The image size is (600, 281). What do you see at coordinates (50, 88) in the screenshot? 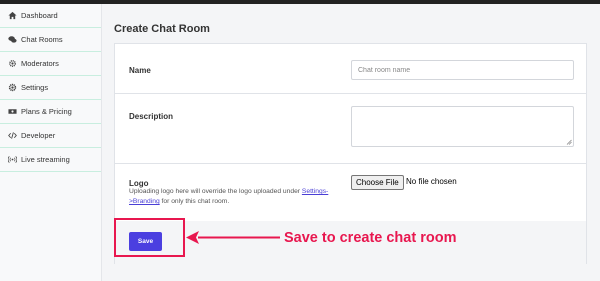
I see `sidebar-item-settings: Settings` at bounding box center [50, 88].